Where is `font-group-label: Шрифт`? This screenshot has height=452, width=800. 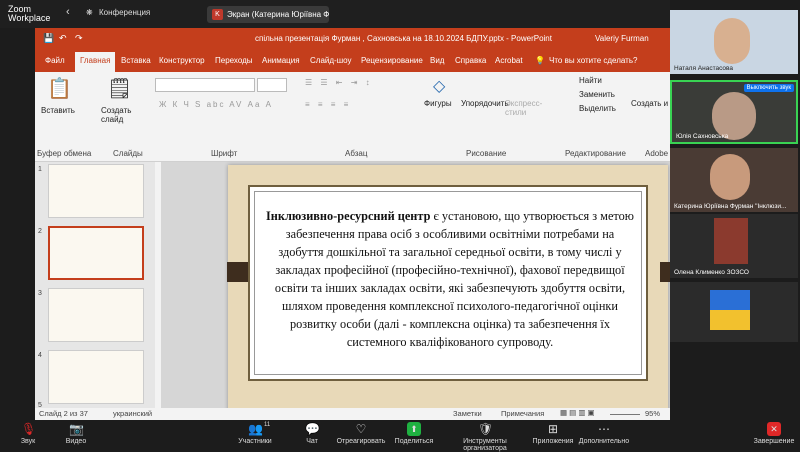 font-group-label: Шрифт is located at coordinates (224, 153).